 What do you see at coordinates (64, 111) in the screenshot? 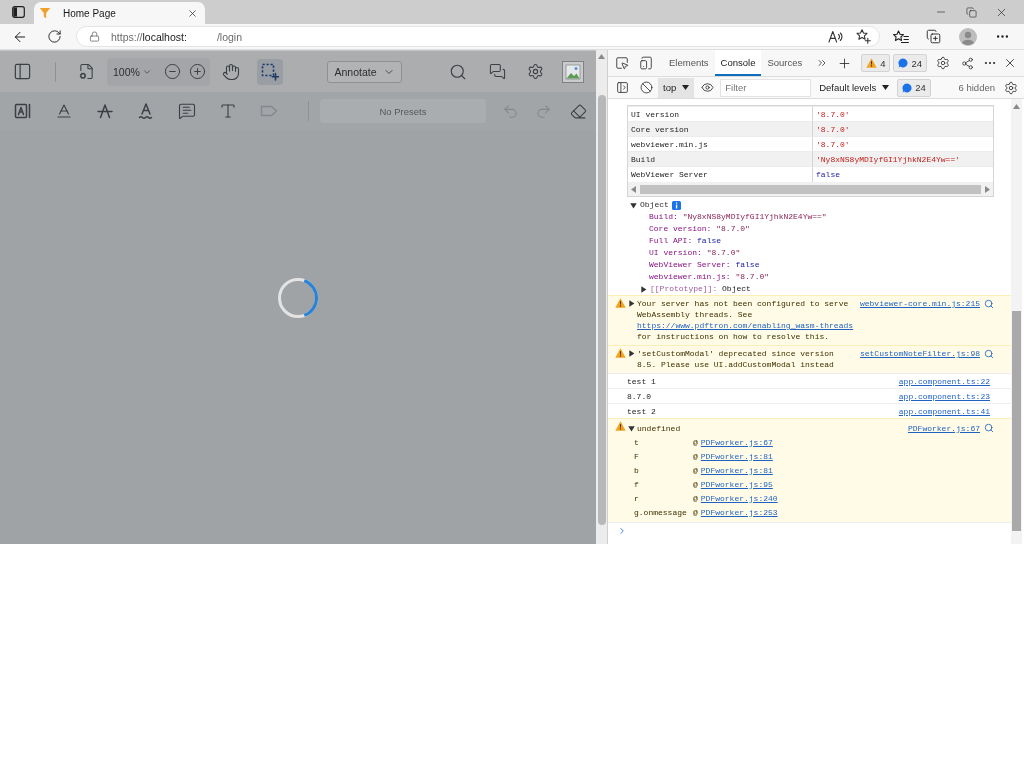
I see `underlined-letter-icon` at bounding box center [64, 111].